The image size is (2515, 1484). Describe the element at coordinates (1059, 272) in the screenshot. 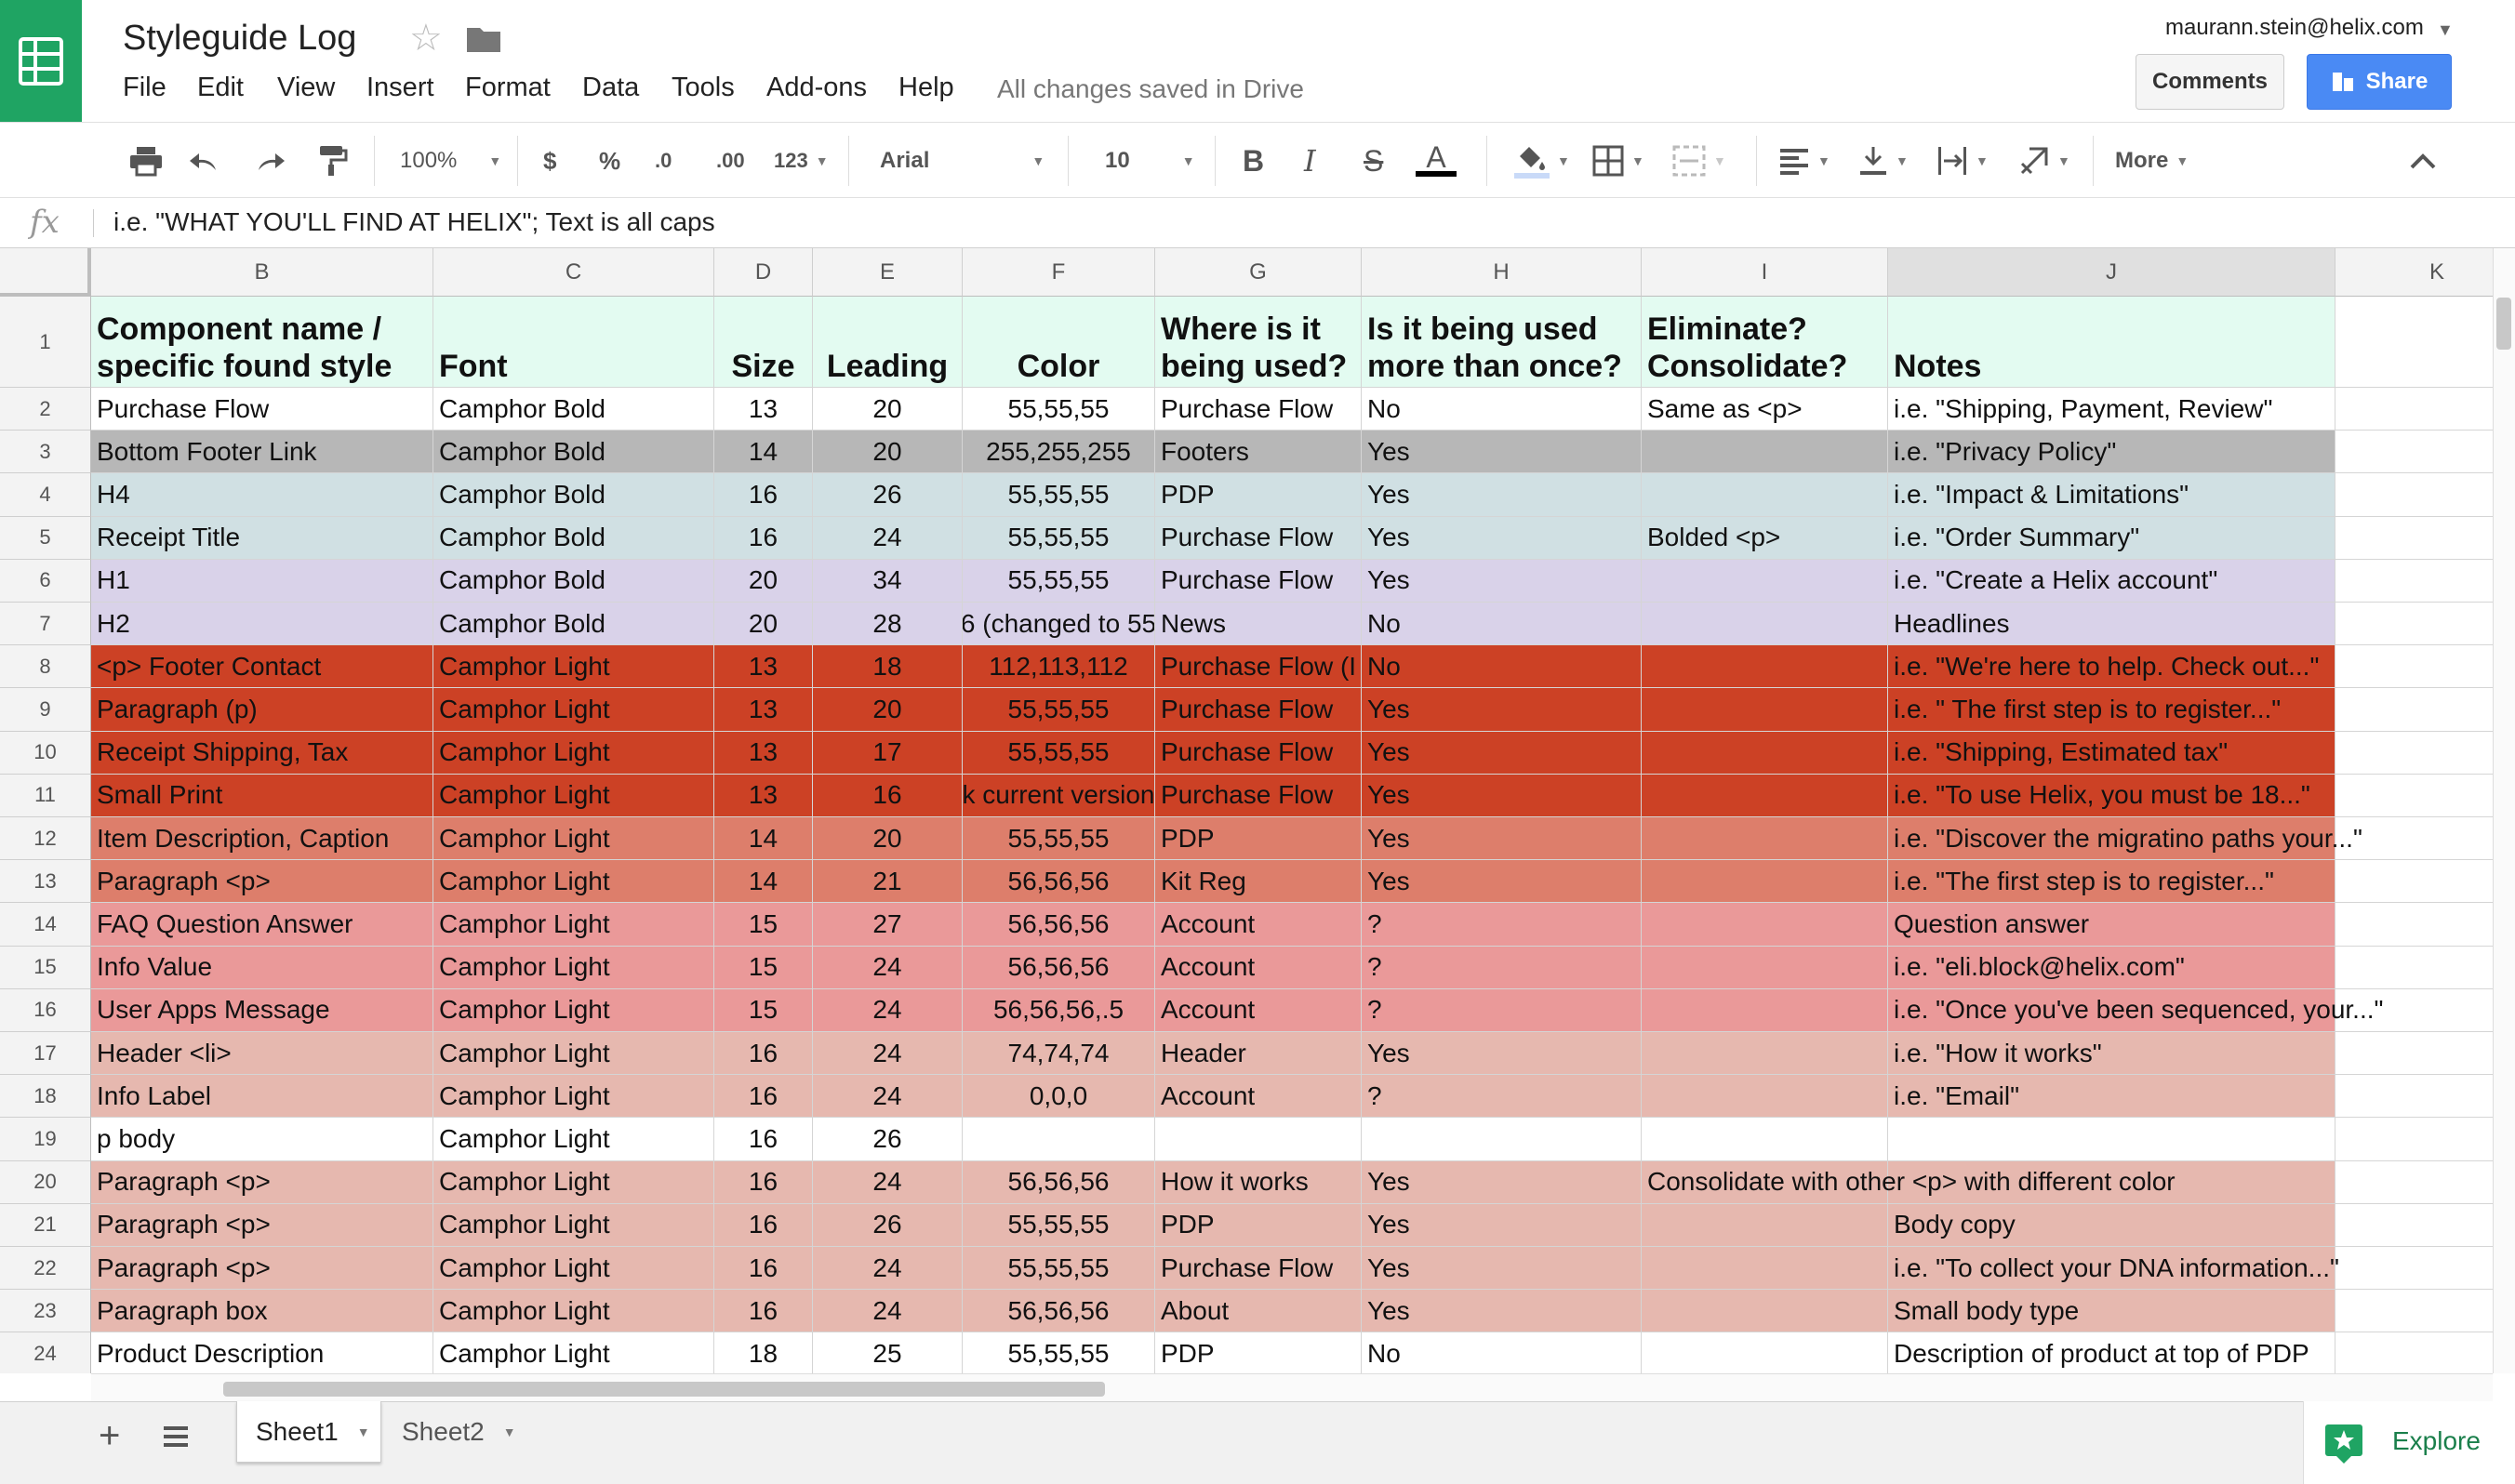

I see `column-header-f: F` at that location.